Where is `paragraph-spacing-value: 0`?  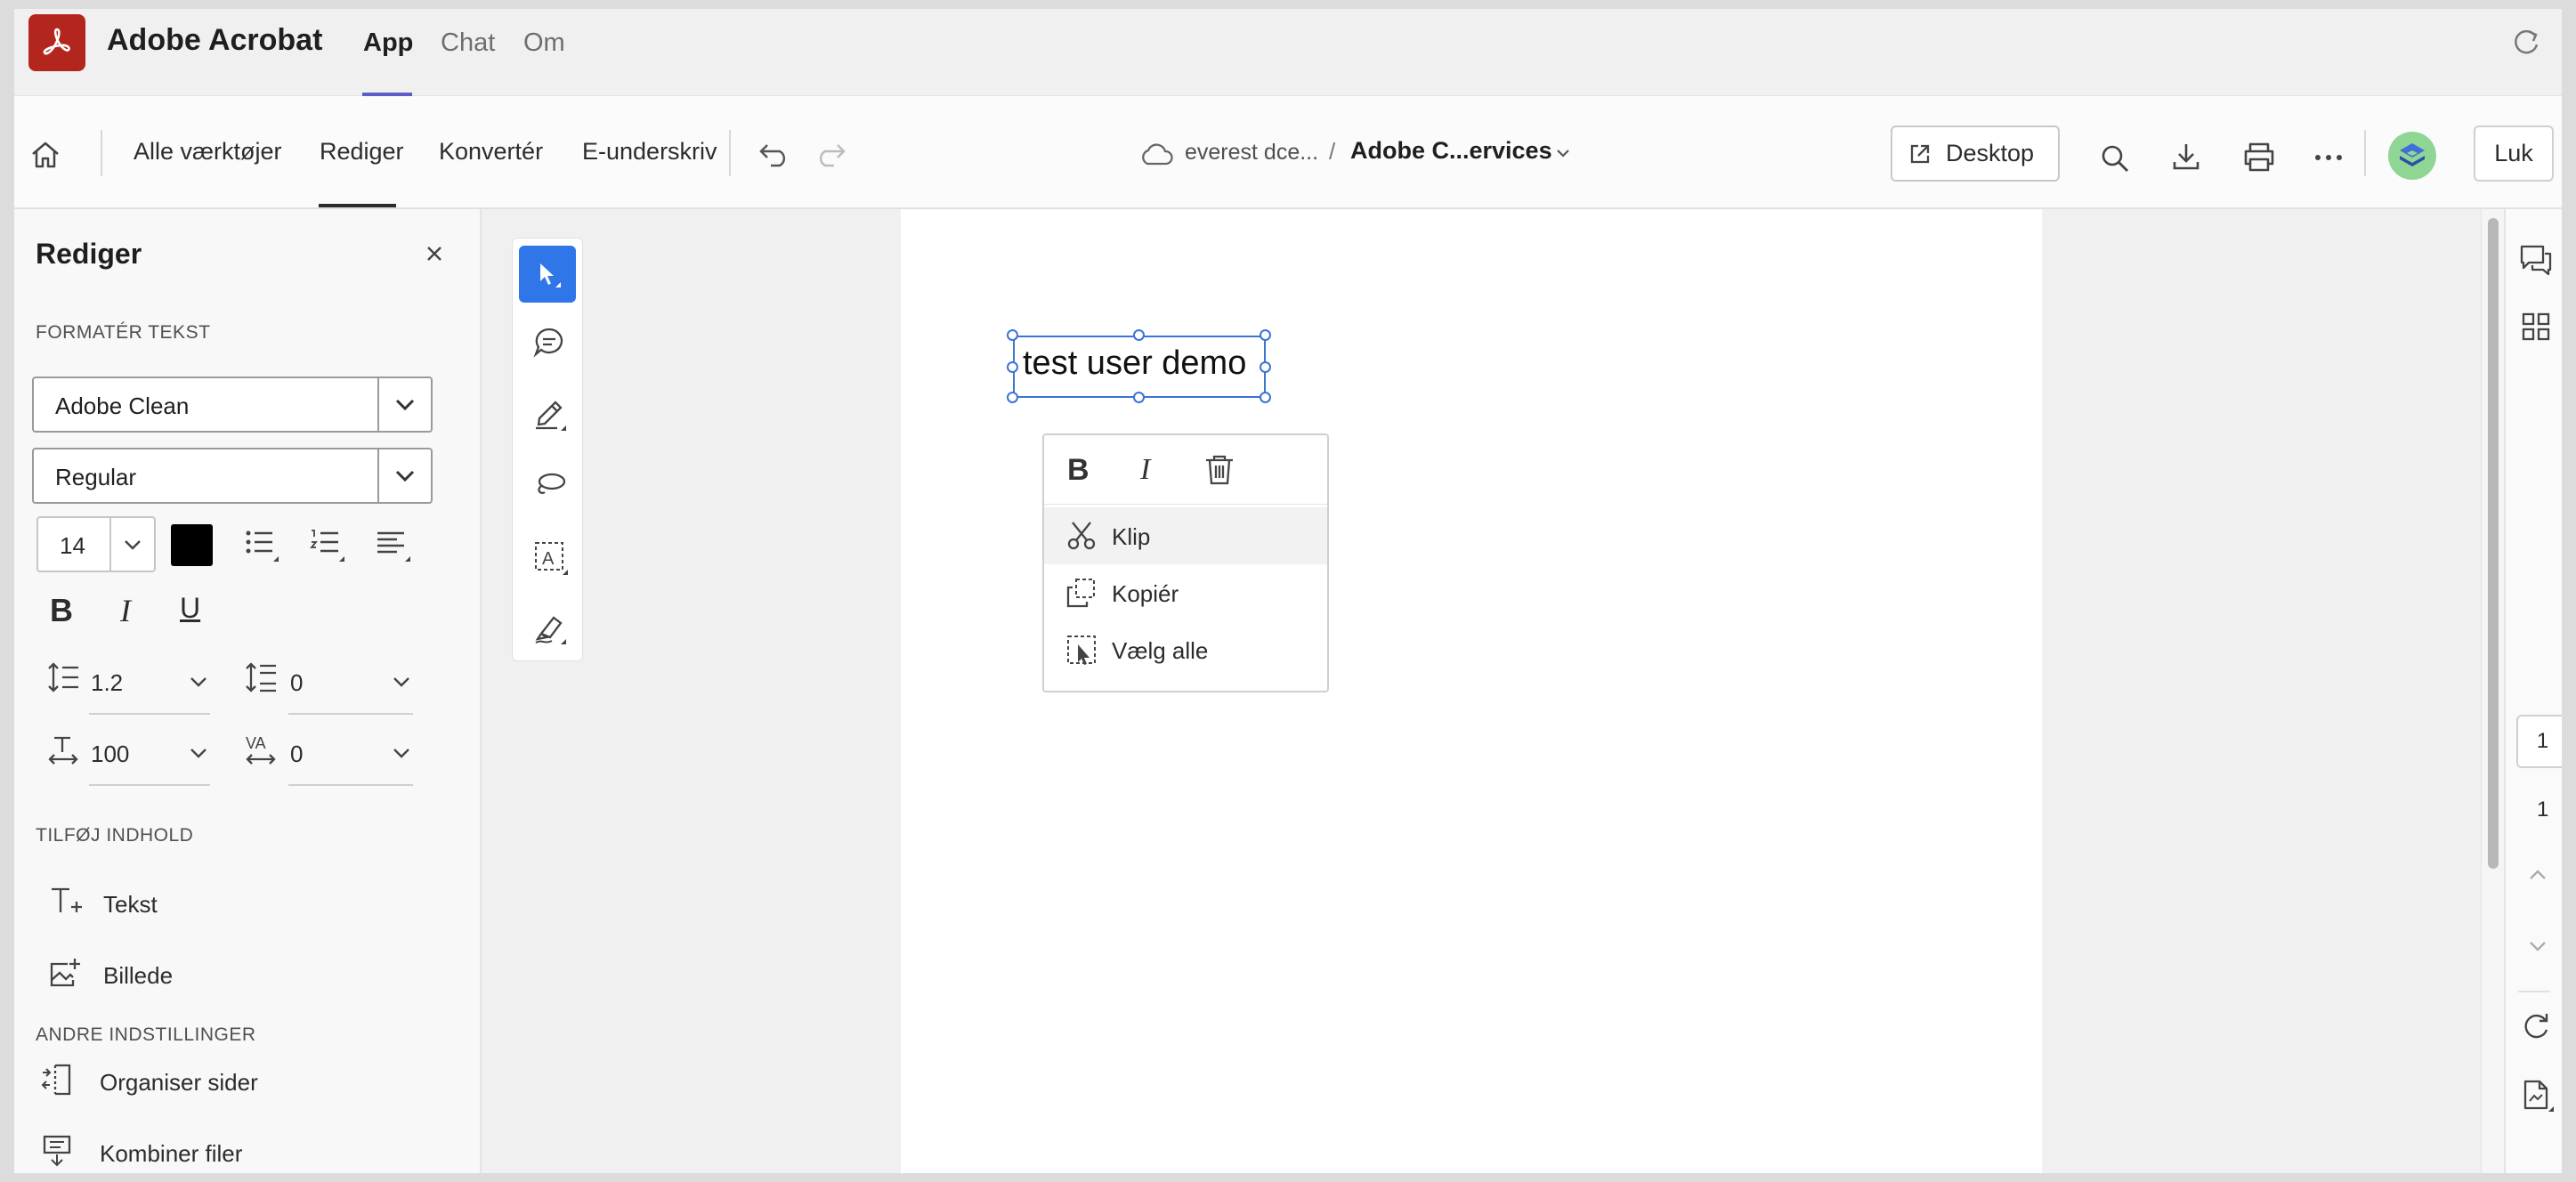 paragraph-spacing-value: 0 is located at coordinates (296, 683).